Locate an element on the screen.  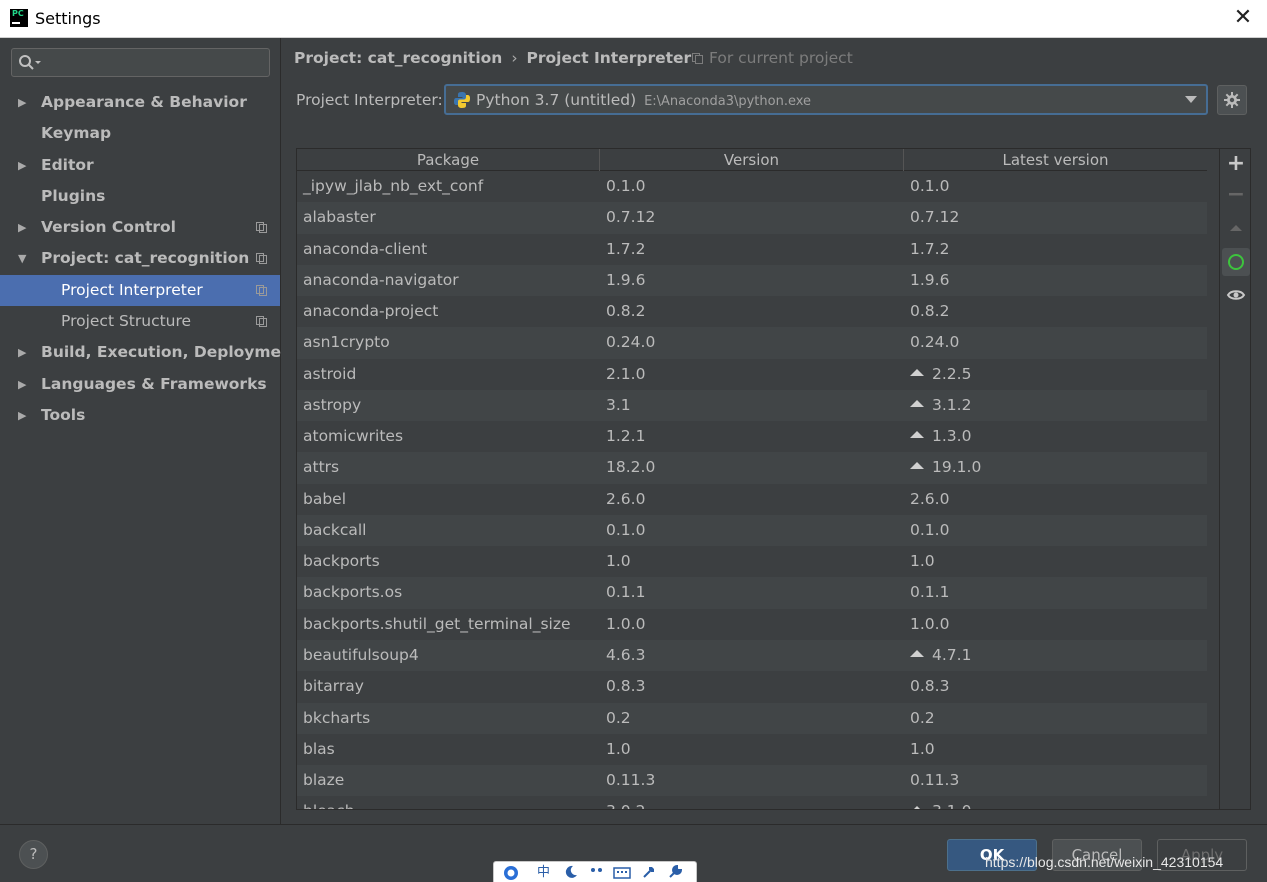
table-row: bitarray 0.8.3 0.8.3 is located at coordinates (752, 687).